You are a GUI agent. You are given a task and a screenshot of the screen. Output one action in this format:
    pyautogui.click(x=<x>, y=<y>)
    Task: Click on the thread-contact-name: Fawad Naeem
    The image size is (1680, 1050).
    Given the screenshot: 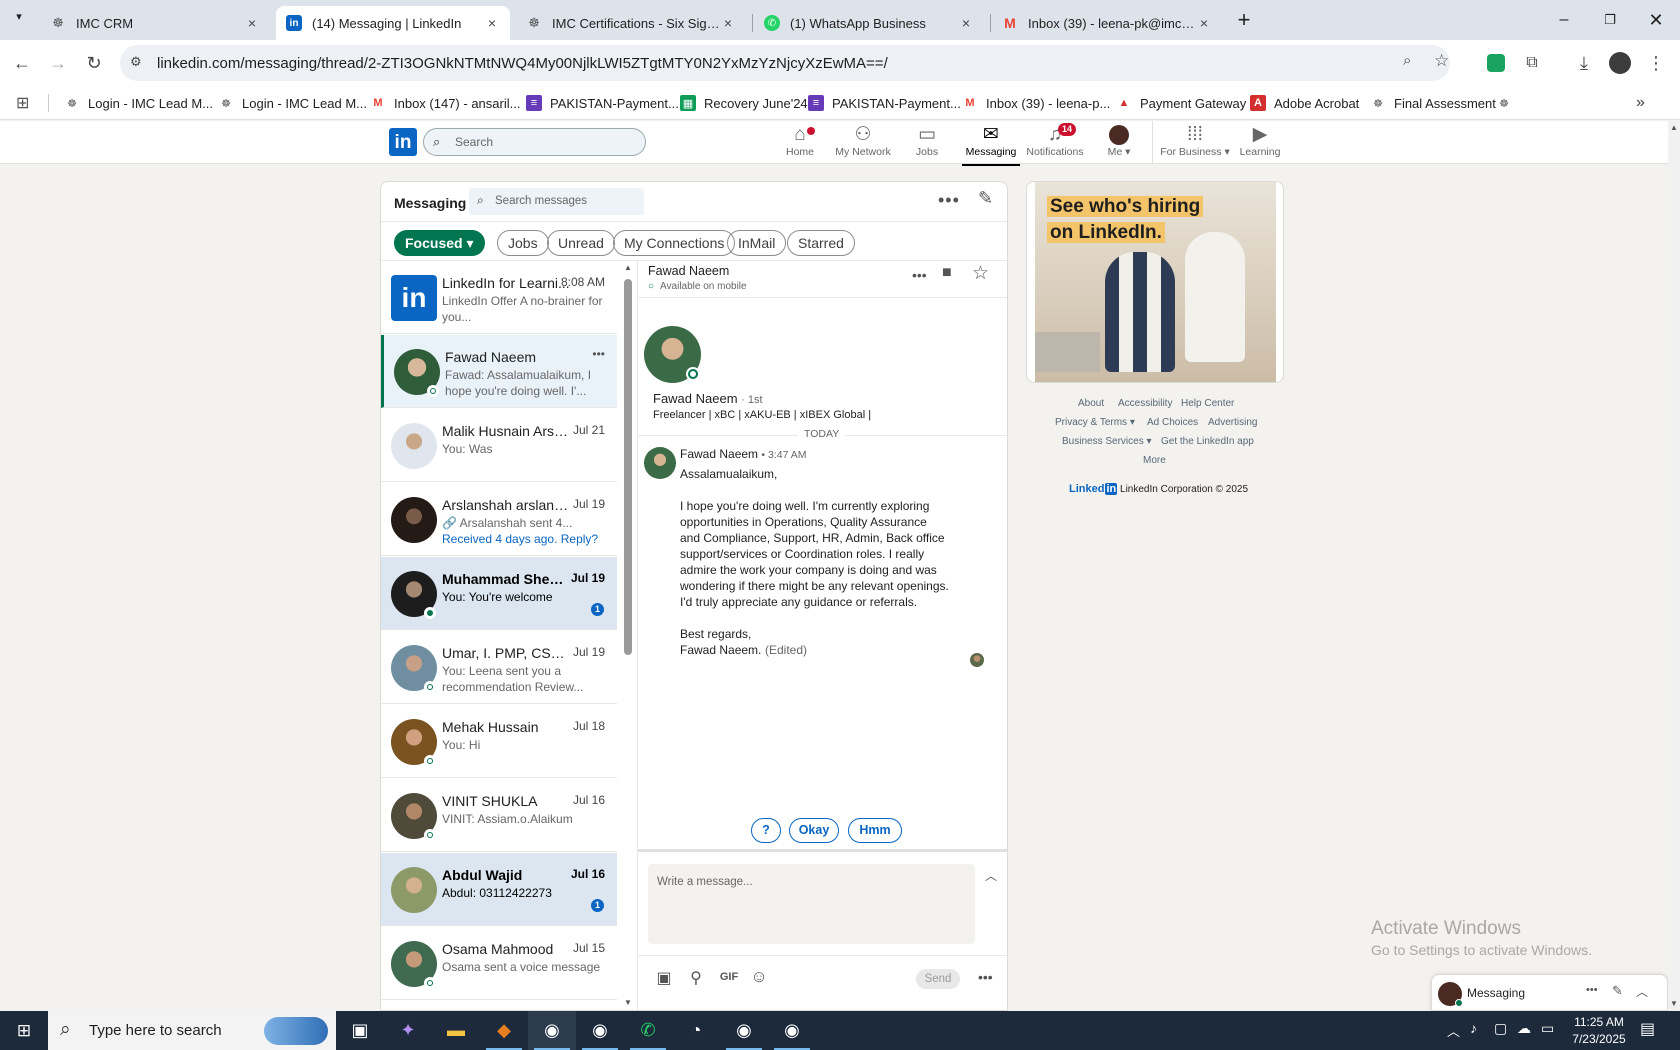 What is the action you would take?
    pyautogui.click(x=688, y=271)
    